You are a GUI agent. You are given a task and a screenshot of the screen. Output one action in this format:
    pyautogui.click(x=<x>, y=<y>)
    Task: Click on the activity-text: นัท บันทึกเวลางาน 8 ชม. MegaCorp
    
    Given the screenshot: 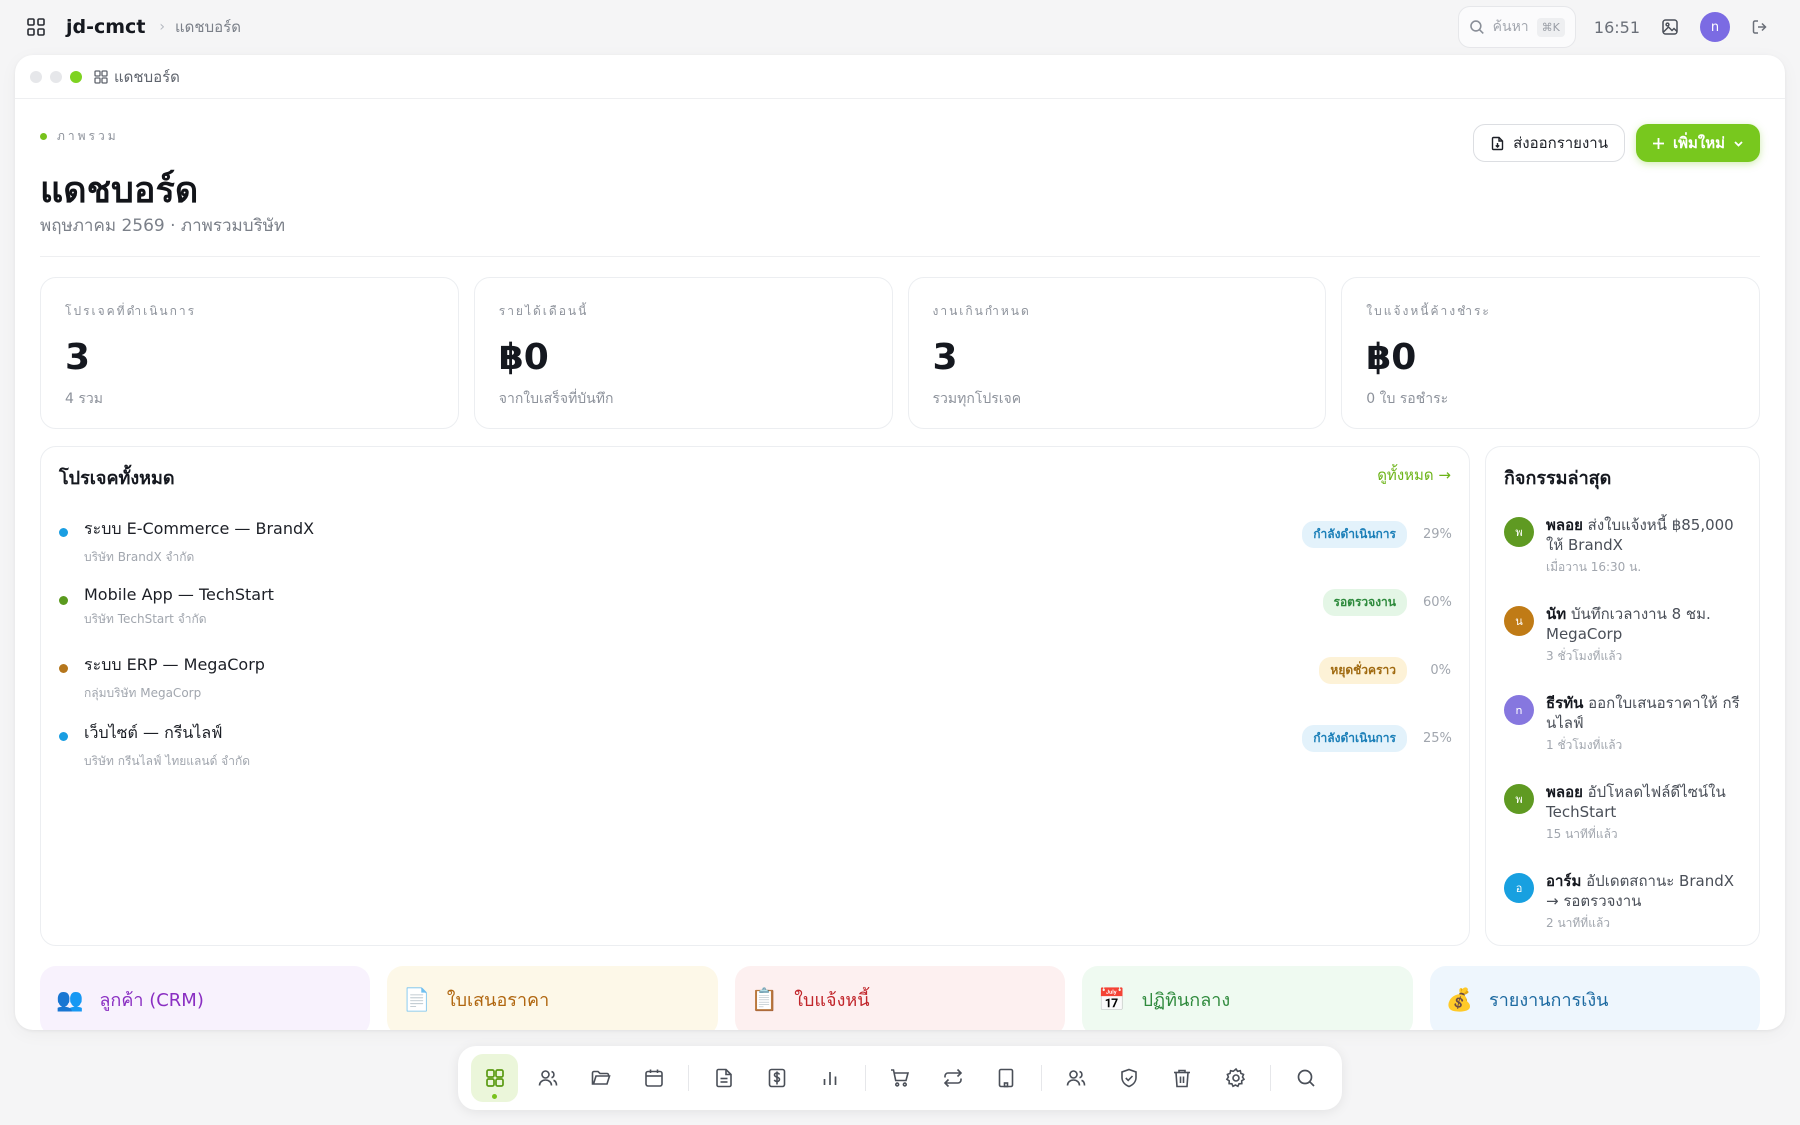 What is the action you would take?
    pyautogui.click(x=1646, y=624)
    